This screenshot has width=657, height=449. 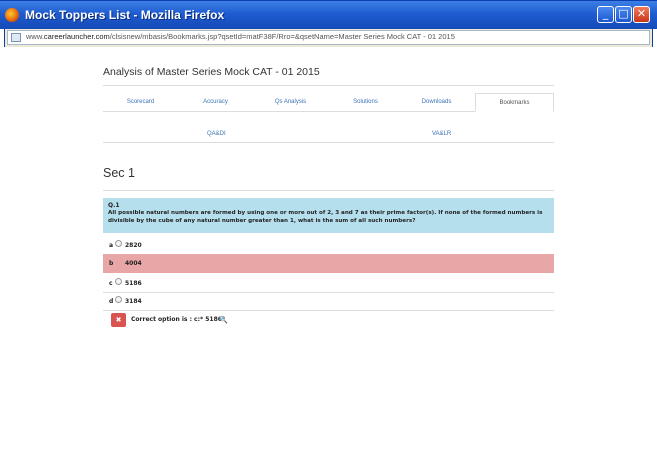 What do you see at coordinates (215, 102) in the screenshot?
I see `tab-accuracy: Accuracy` at bounding box center [215, 102].